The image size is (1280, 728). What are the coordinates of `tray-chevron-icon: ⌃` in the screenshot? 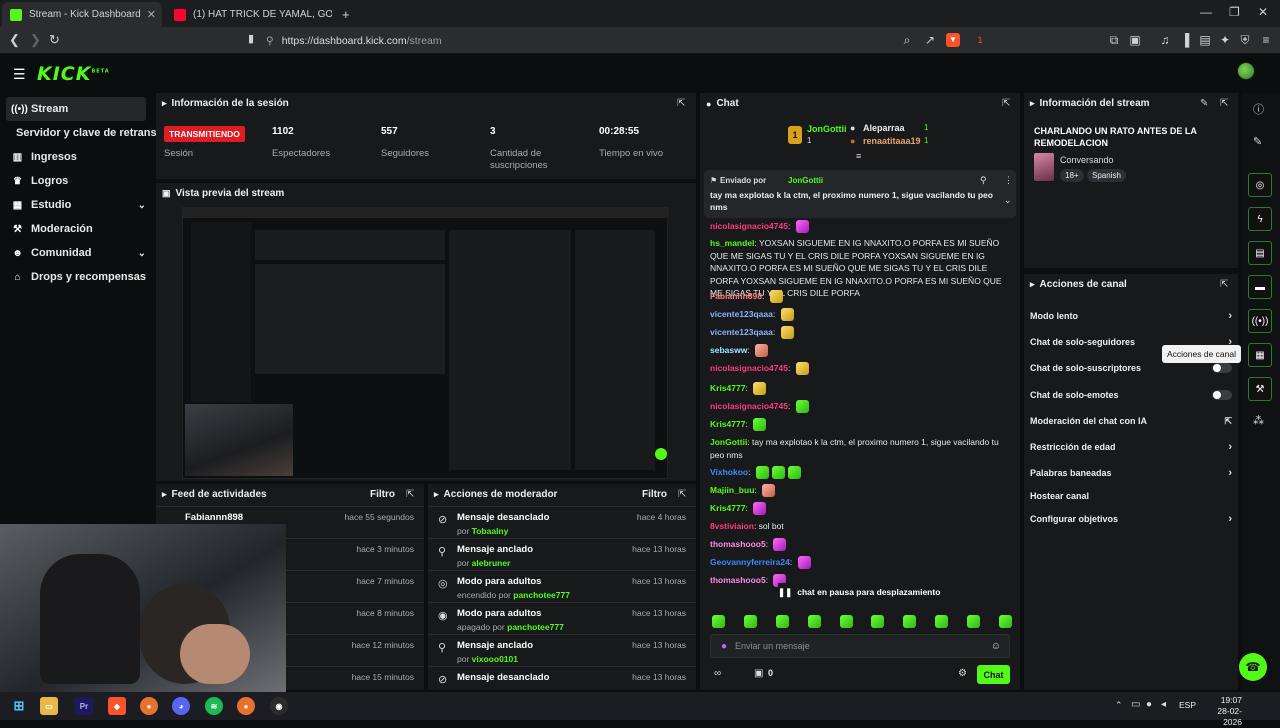 It's located at (1119, 705).